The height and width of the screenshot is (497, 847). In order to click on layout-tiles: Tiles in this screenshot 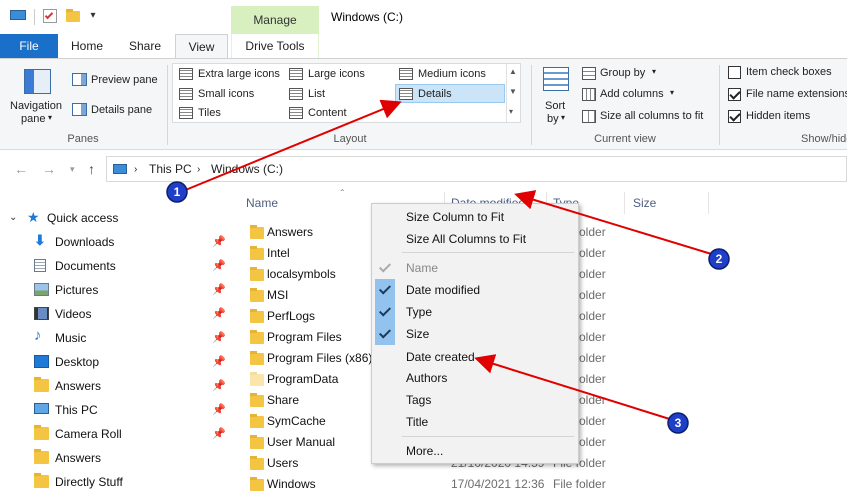, I will do `click(231, 113)`.